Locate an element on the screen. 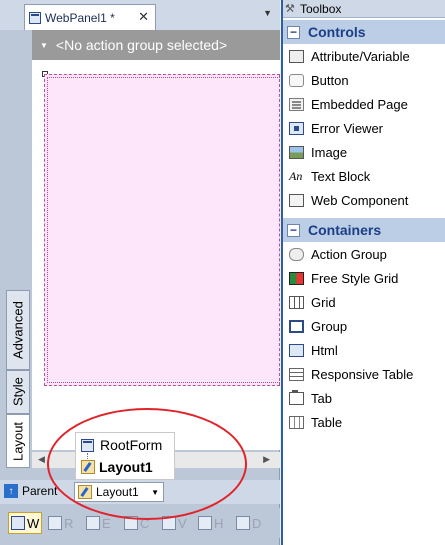 This screenshot has width=445, height=545. toolbox-item-group: Group is located at coordinates (364, 326).